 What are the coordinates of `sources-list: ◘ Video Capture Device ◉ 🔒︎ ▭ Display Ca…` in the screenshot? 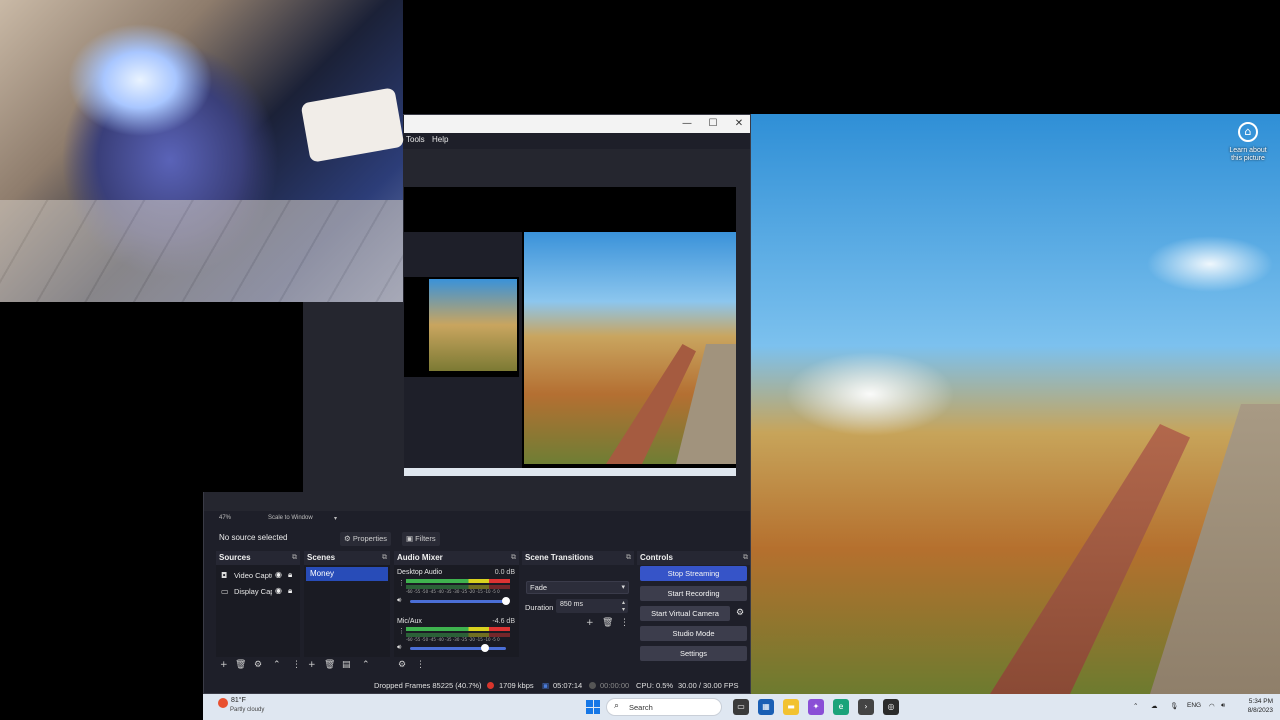 It's located at (258, 611).